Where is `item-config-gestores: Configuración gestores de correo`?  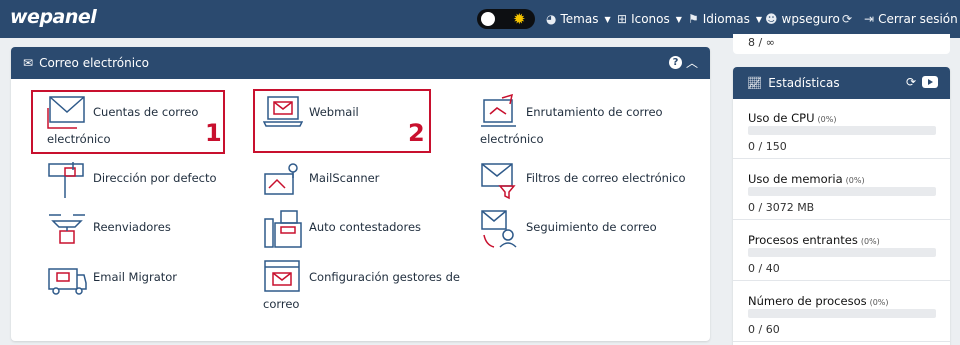 item-config-gestores: Configuración gestores de correo is located at coordinates (363, 288).